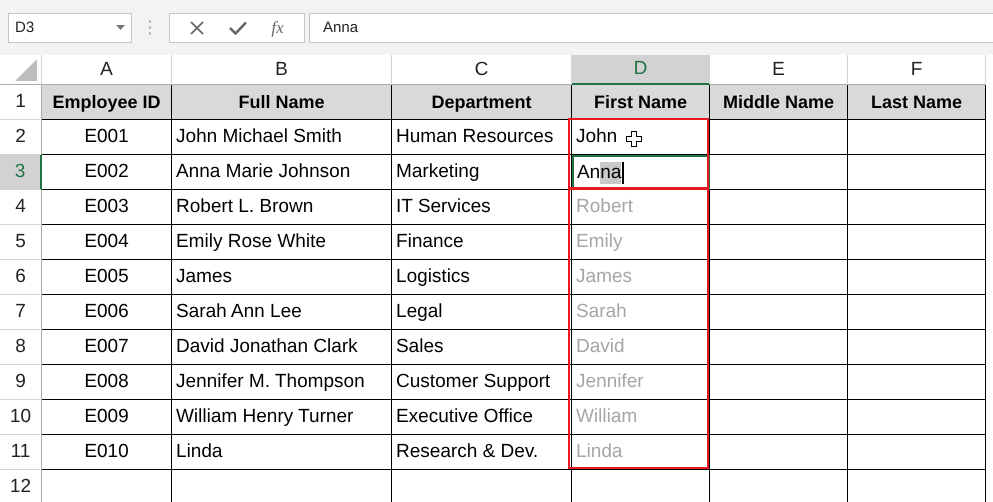  I want to click on cell-text: Emily Rose White, so click(251, 242).